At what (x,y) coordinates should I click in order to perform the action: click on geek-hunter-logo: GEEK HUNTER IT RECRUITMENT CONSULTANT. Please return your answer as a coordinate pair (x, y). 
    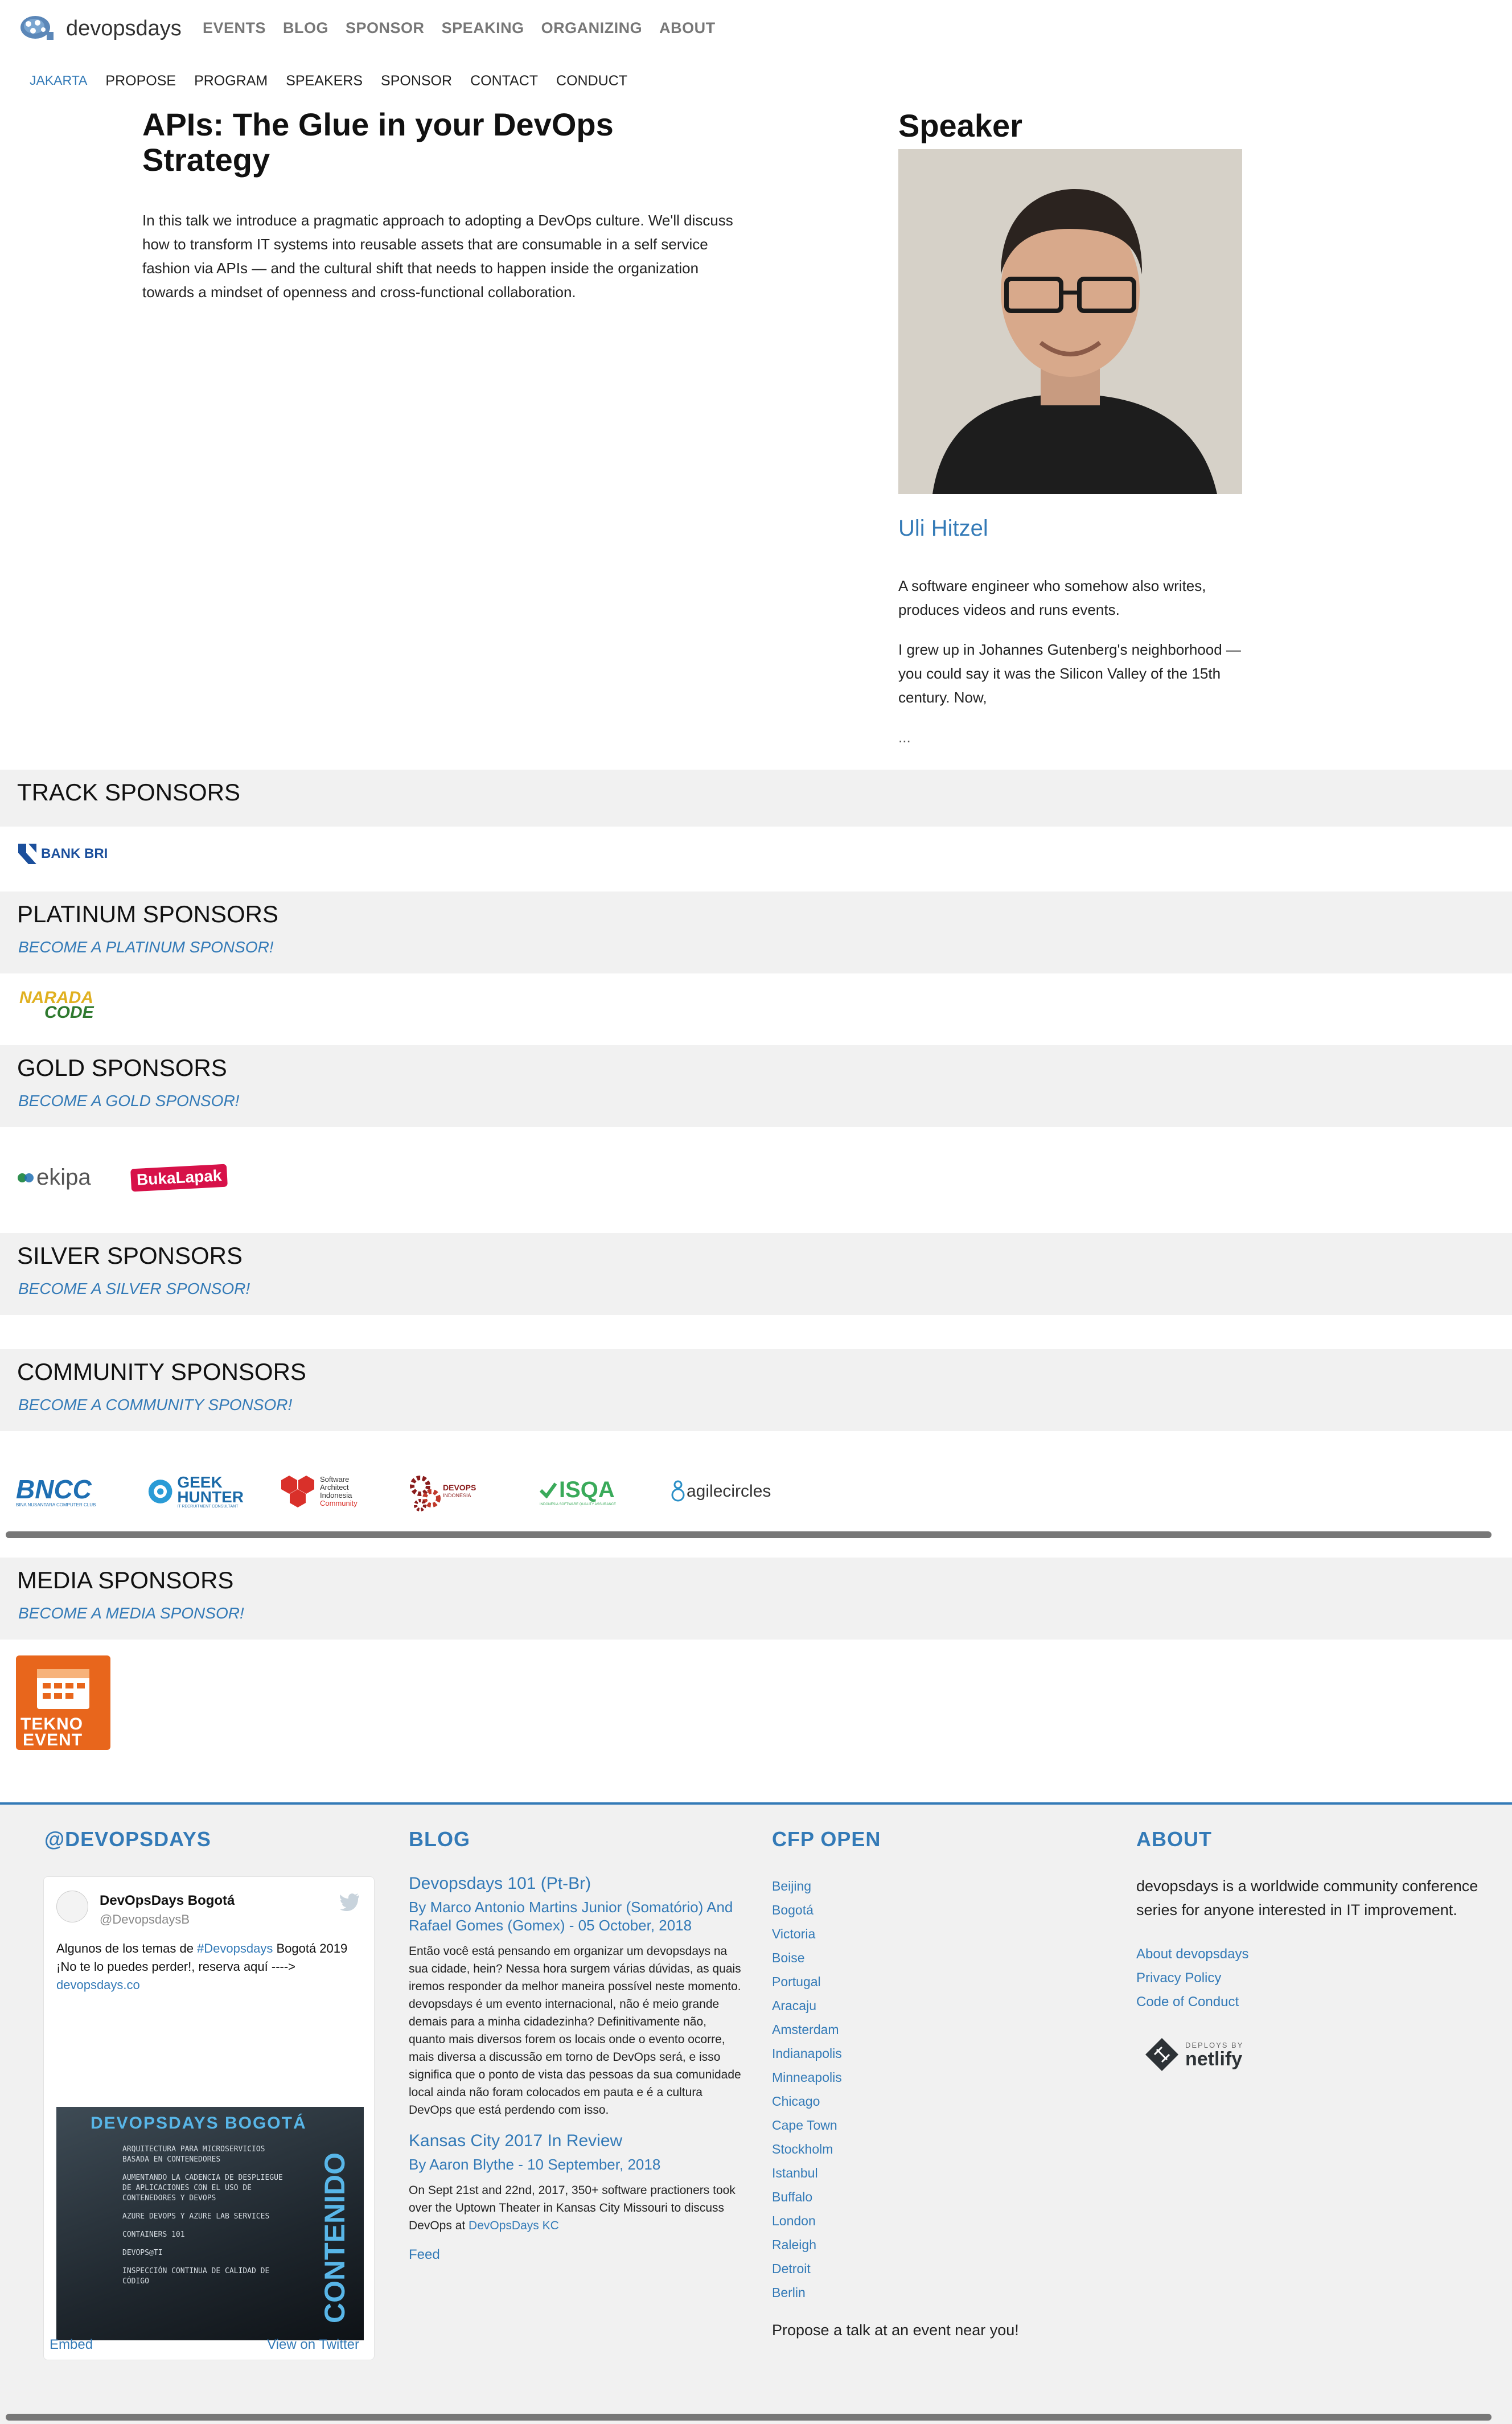
    Looking at the image, I should click on (195, 1491).